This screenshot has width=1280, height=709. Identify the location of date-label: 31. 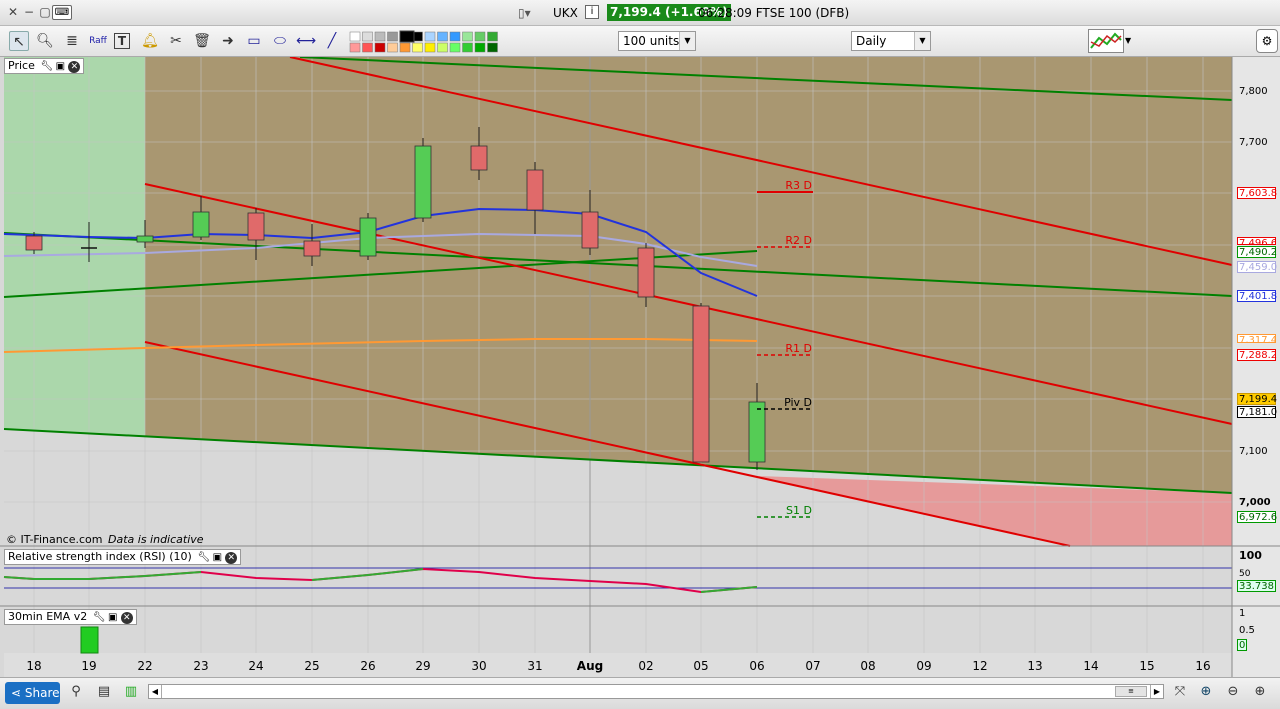
(535, 666).